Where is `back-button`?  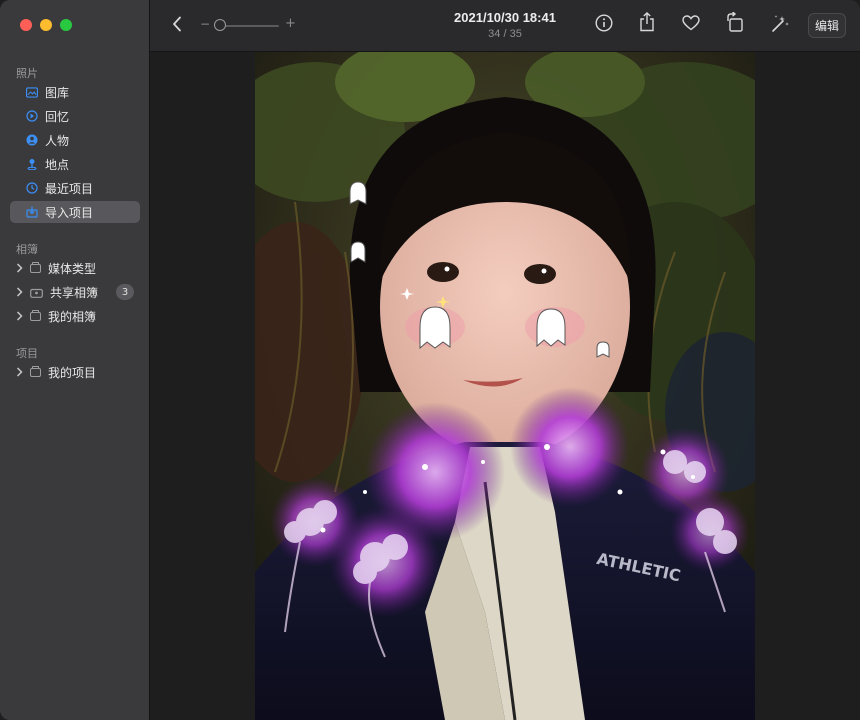 back-button is located at coordinates (177, 26).